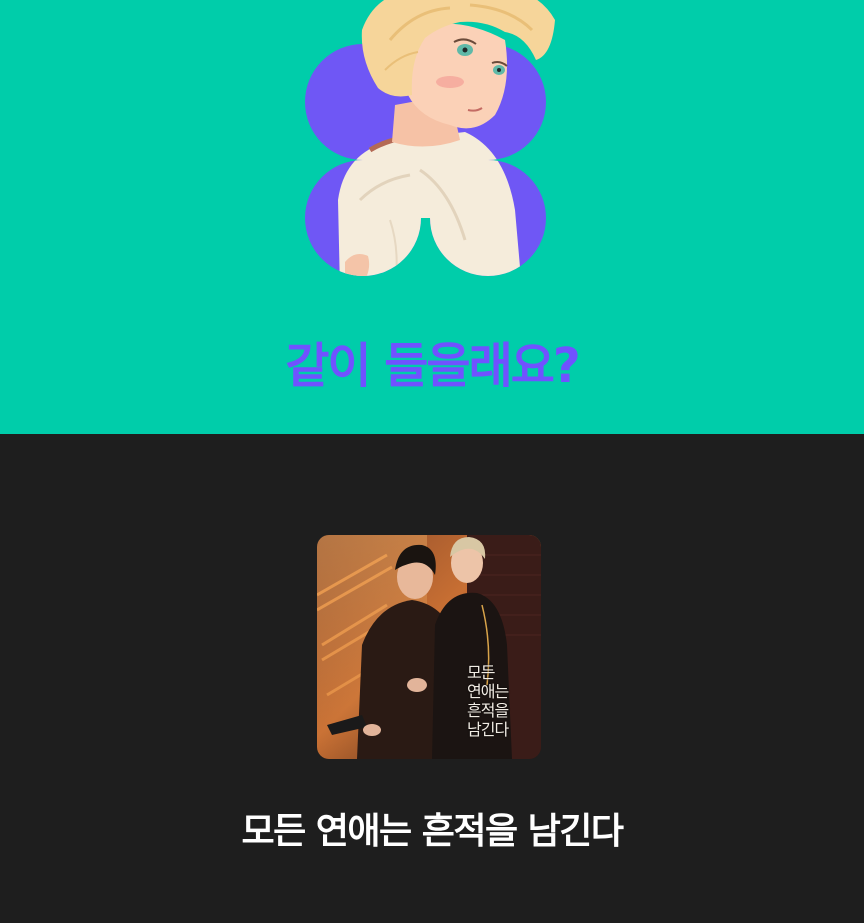 This screenshot has height=923, width=864. What do you see at coordinates (481, 672) in the screenshot?
I see `album-cover-line: 모든` at bounding box center [481, 672].